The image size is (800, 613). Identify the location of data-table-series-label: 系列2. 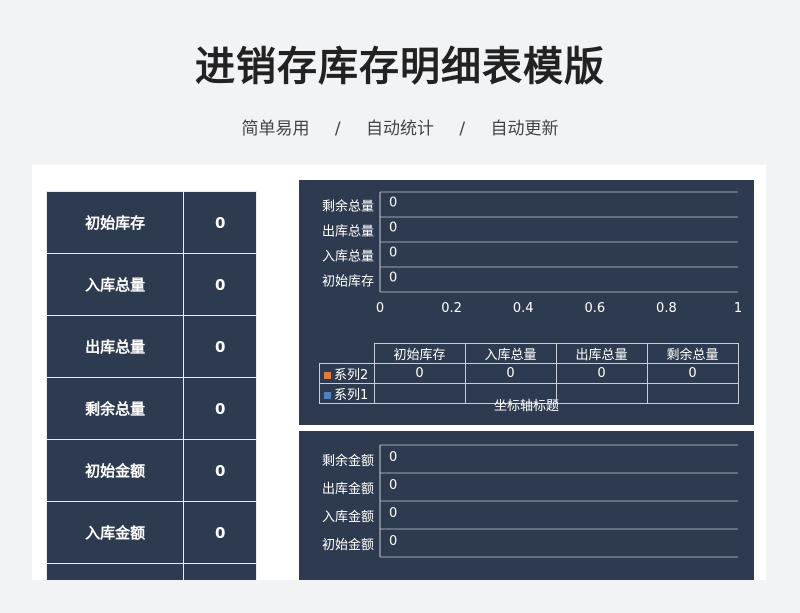
(347, 373).